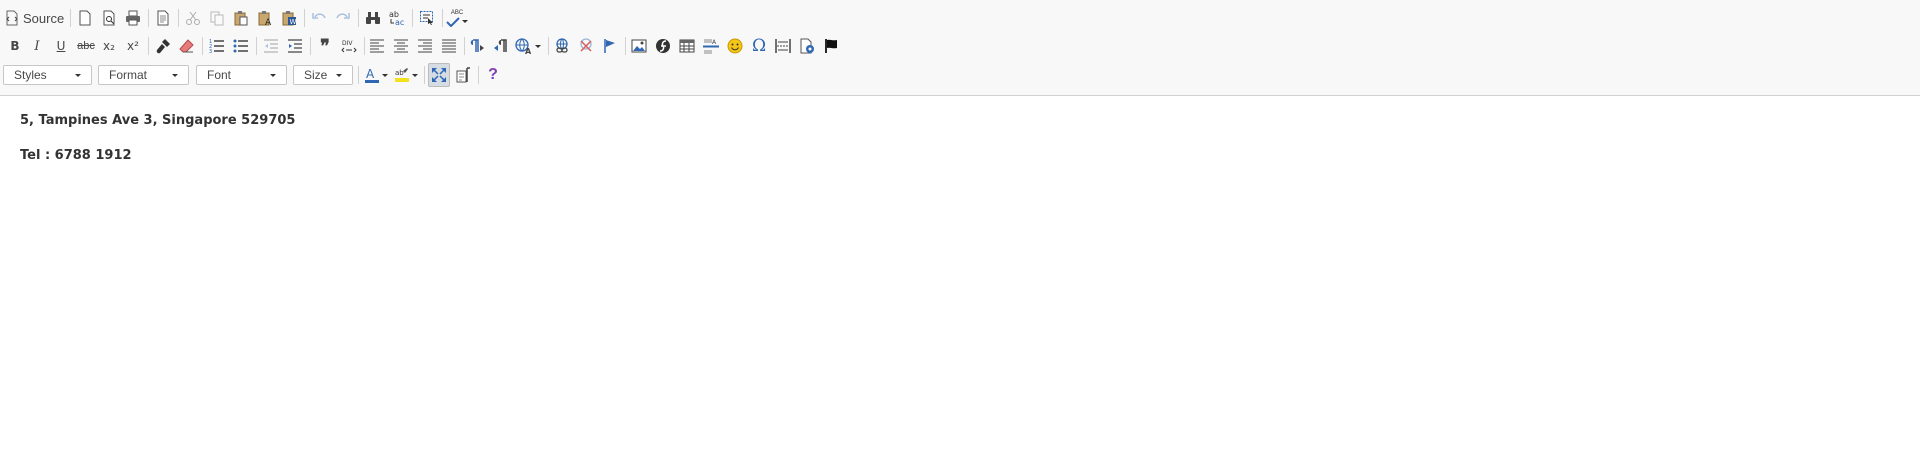 This screenshot has width=1920, height=467. I want to click on undo-button, so click(319, 18).